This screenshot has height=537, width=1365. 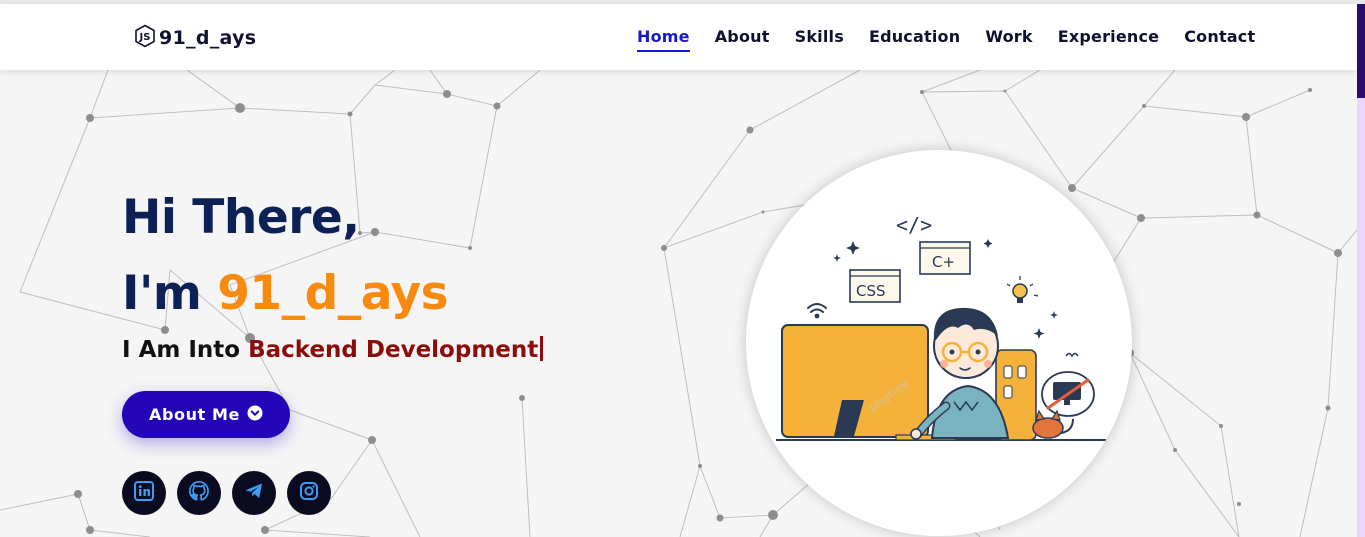 I want to click on hero-intro-prefix: I'm, so click(x=170, y=293).